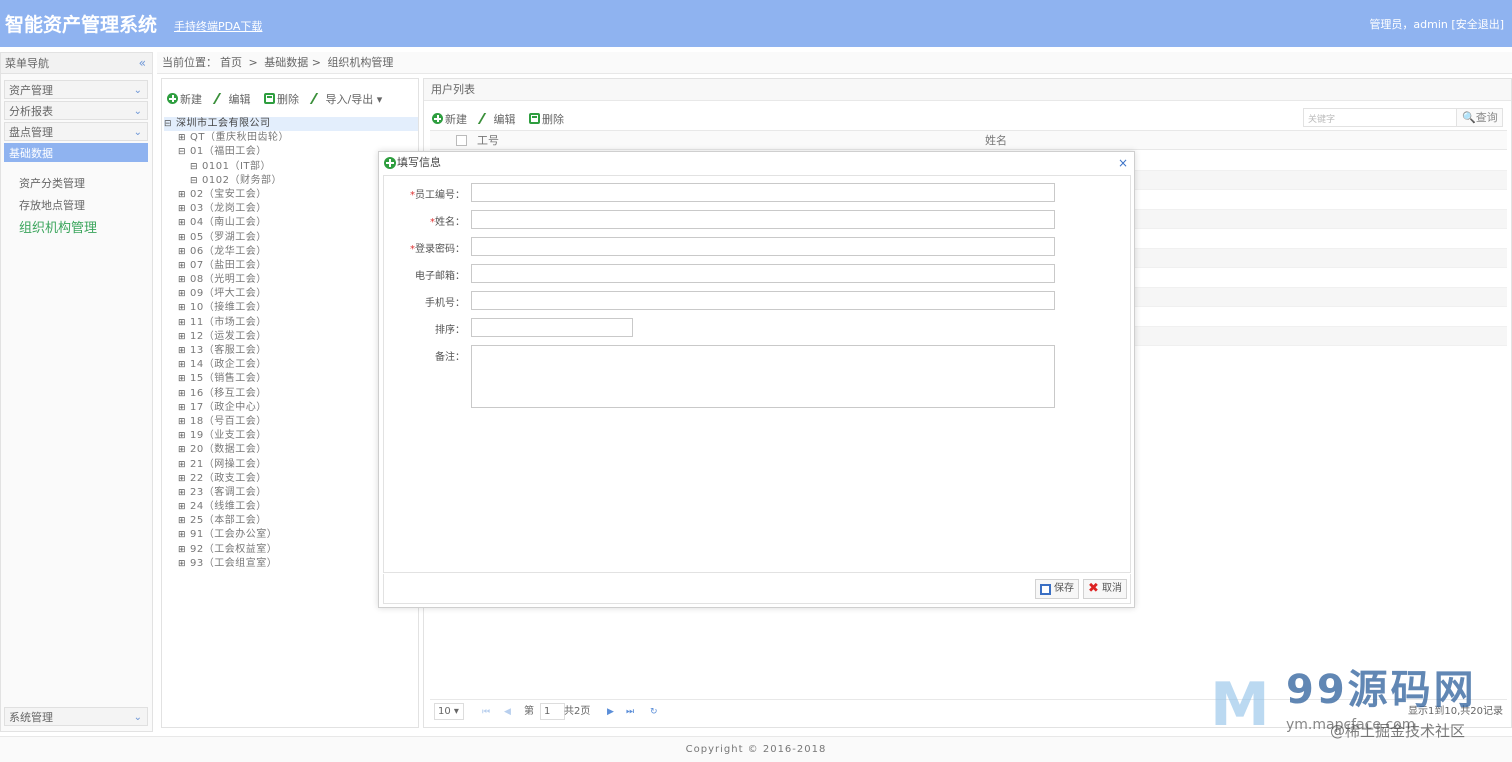 This screenshot has width=1512, height=762. What do you see at coordinates (449, 711) in the screenshot?
I see `page-size-select: 10 ▾` at bounding box center [449, 711].